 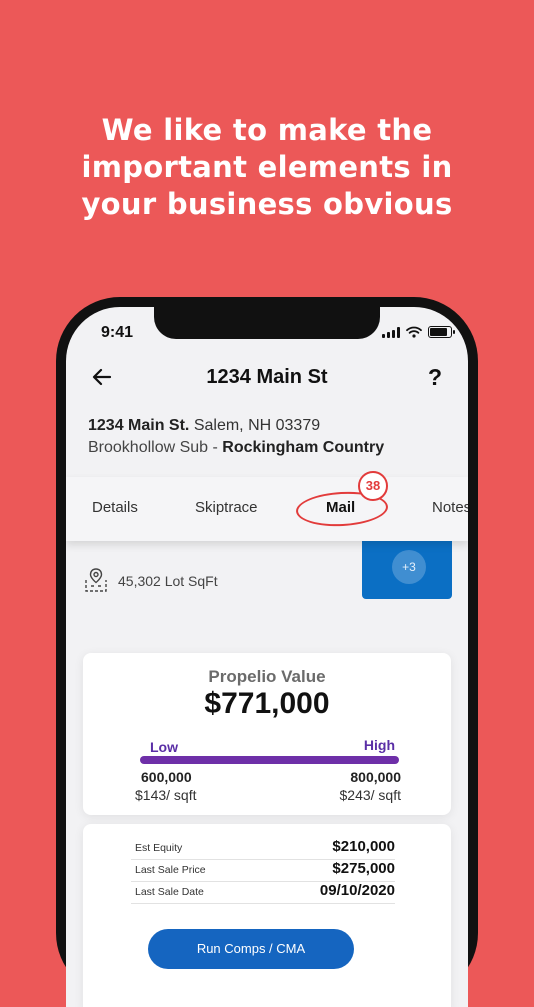 What do you see at coordinates (263, 893) in the screenshot?
I see `stat-row-last-sale-date: Last Sale Date 09/10/2020` at bounding box center [263, 893].